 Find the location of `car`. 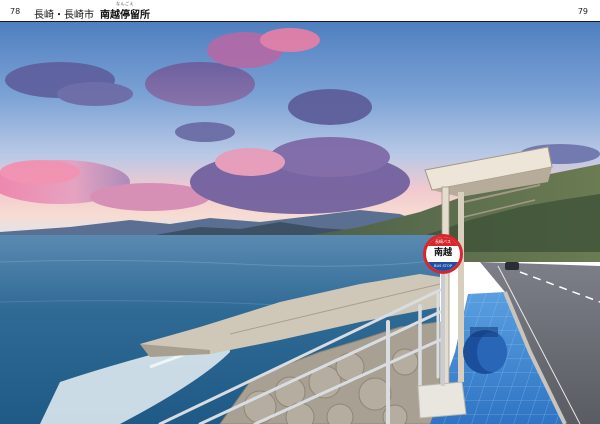

car is located at coordinates (512, 266).